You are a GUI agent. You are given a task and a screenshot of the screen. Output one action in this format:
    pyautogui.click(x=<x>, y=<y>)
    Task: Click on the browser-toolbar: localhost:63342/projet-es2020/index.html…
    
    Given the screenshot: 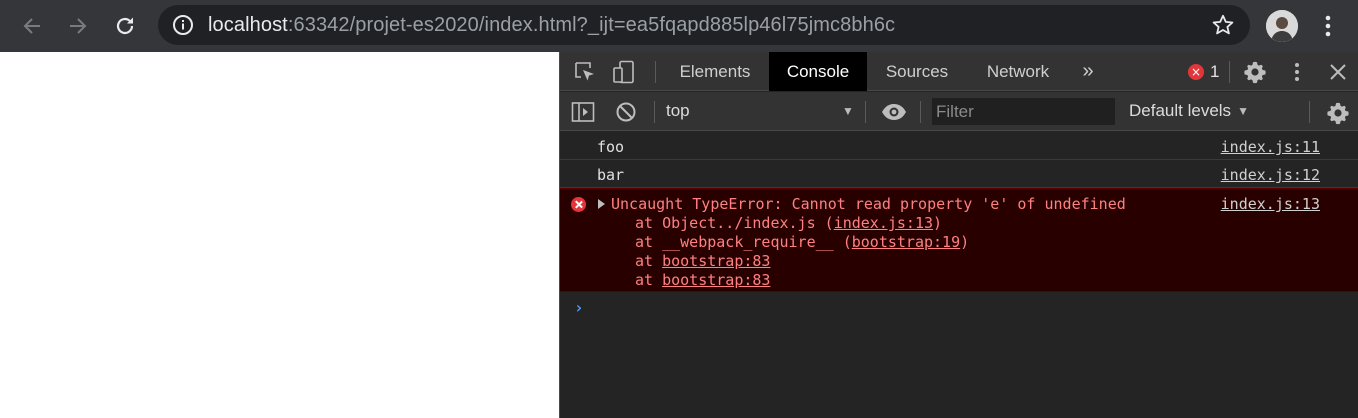 What is the action you would take?
    pyautogui.click(x=679, y=26)
    